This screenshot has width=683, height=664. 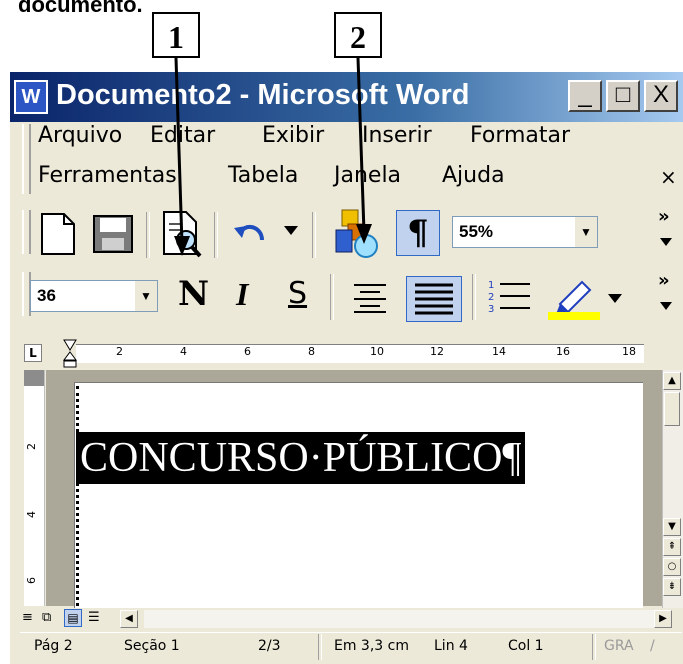 I want to click on ruler-tick: 8, so click(x=311, y=351).